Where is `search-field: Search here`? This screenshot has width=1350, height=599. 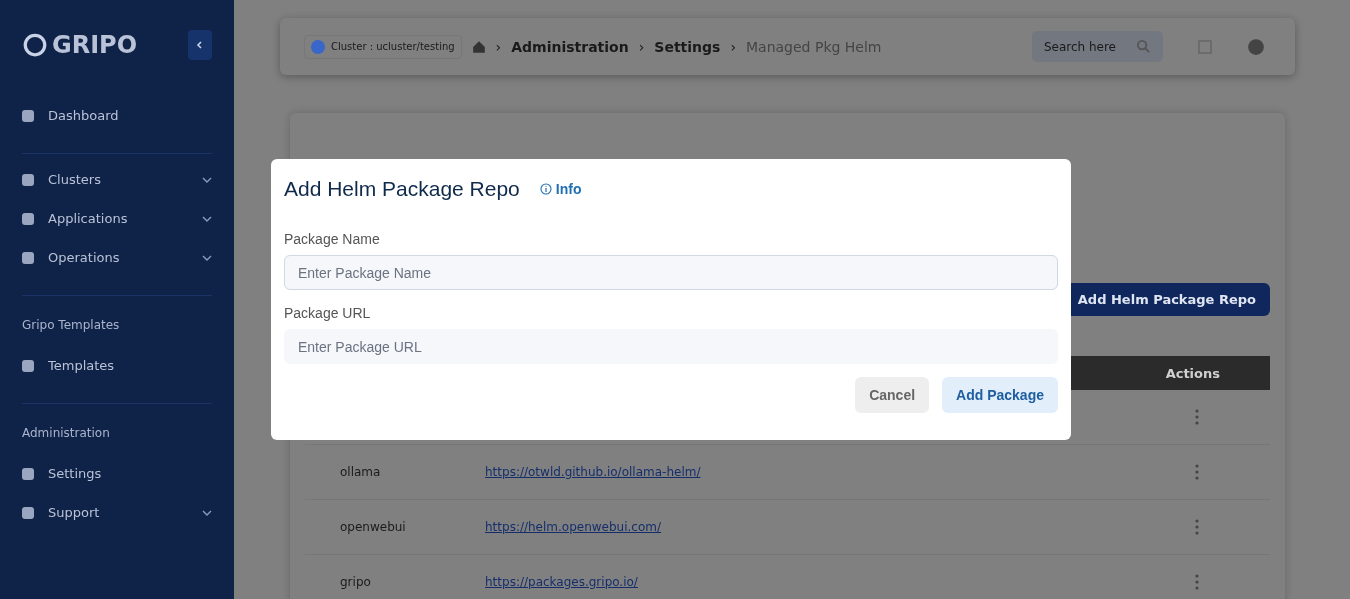
search-field: Search here is located at coordinates (1097, 46).